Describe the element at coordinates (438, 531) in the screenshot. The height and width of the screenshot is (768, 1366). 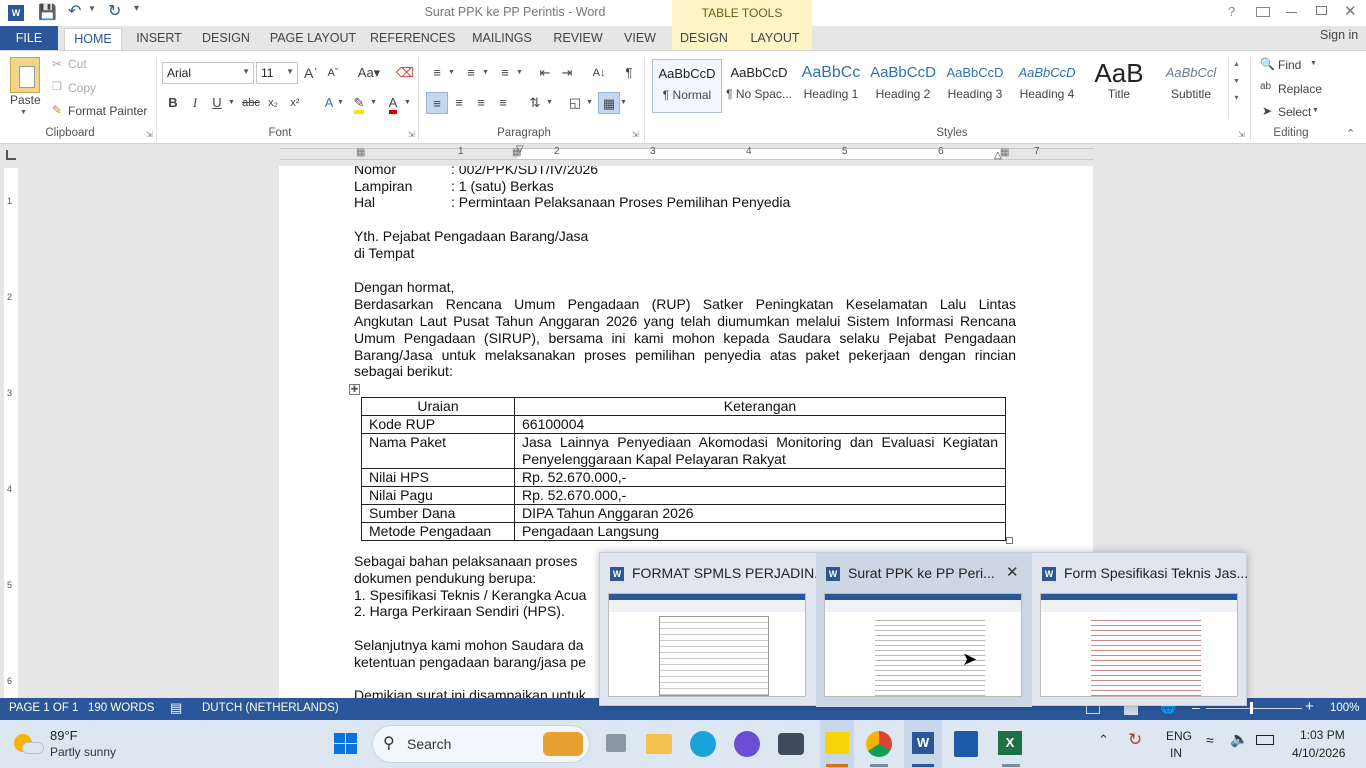
I see `table-cell: Metode Pengadaan` at that location.